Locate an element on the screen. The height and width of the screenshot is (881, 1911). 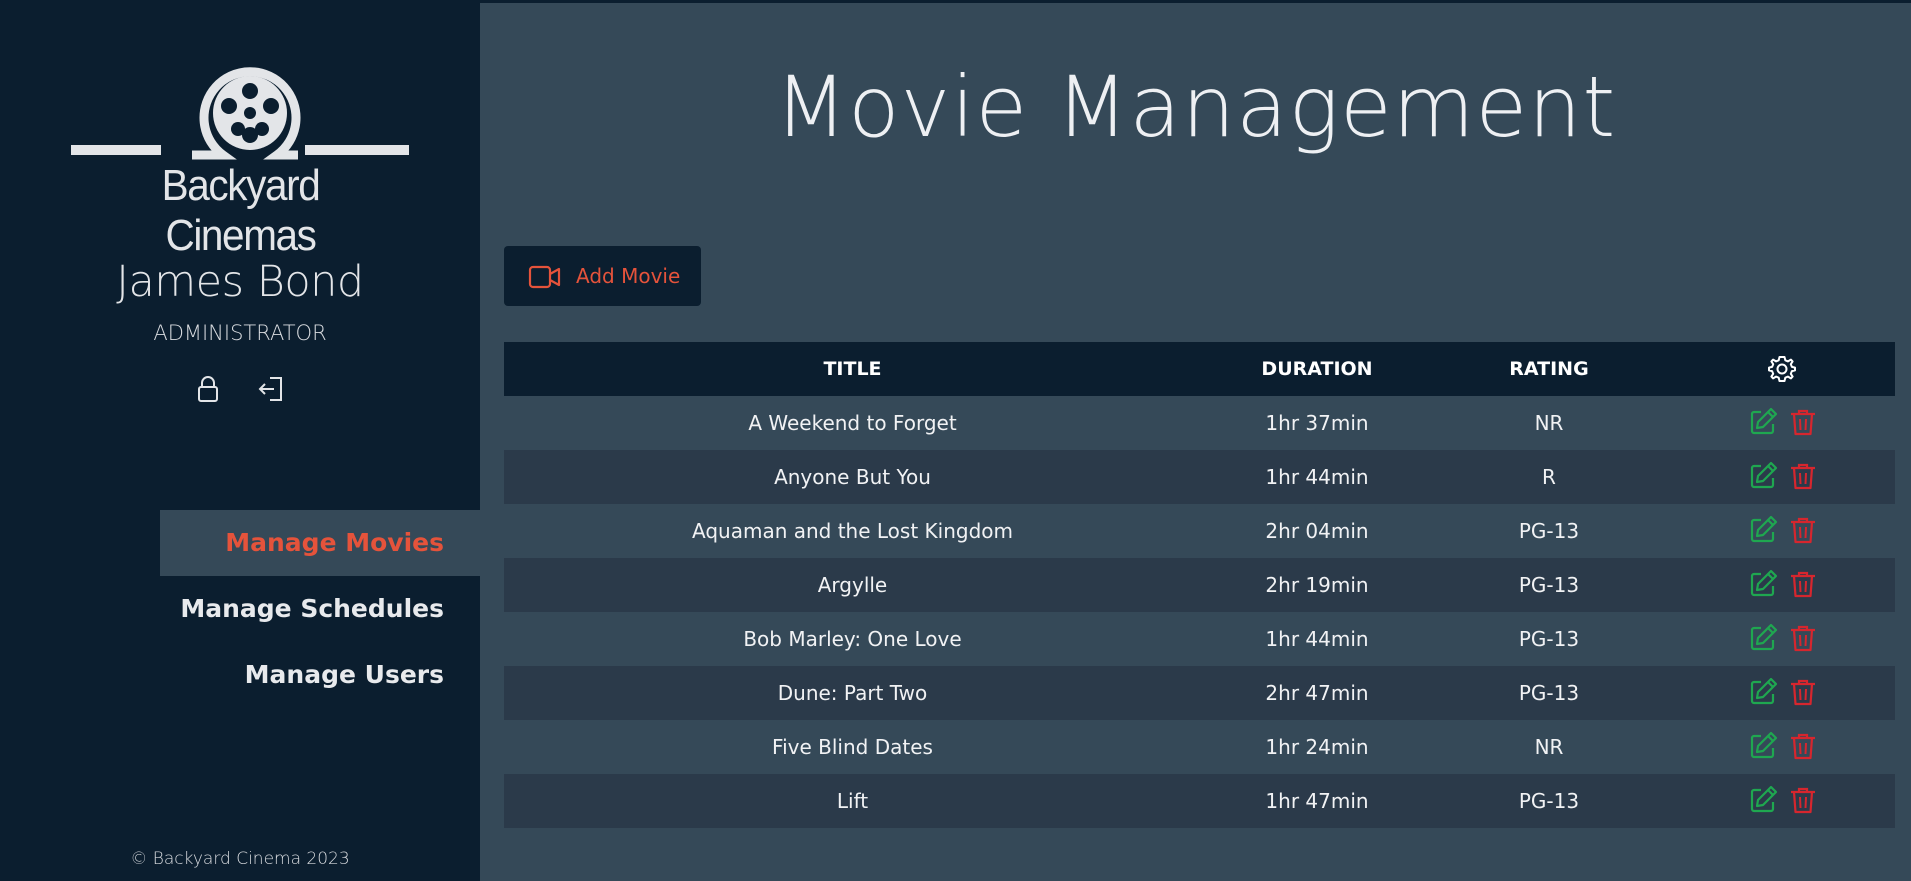
film-reel-logo-icon is located at coordinates (240, 113).